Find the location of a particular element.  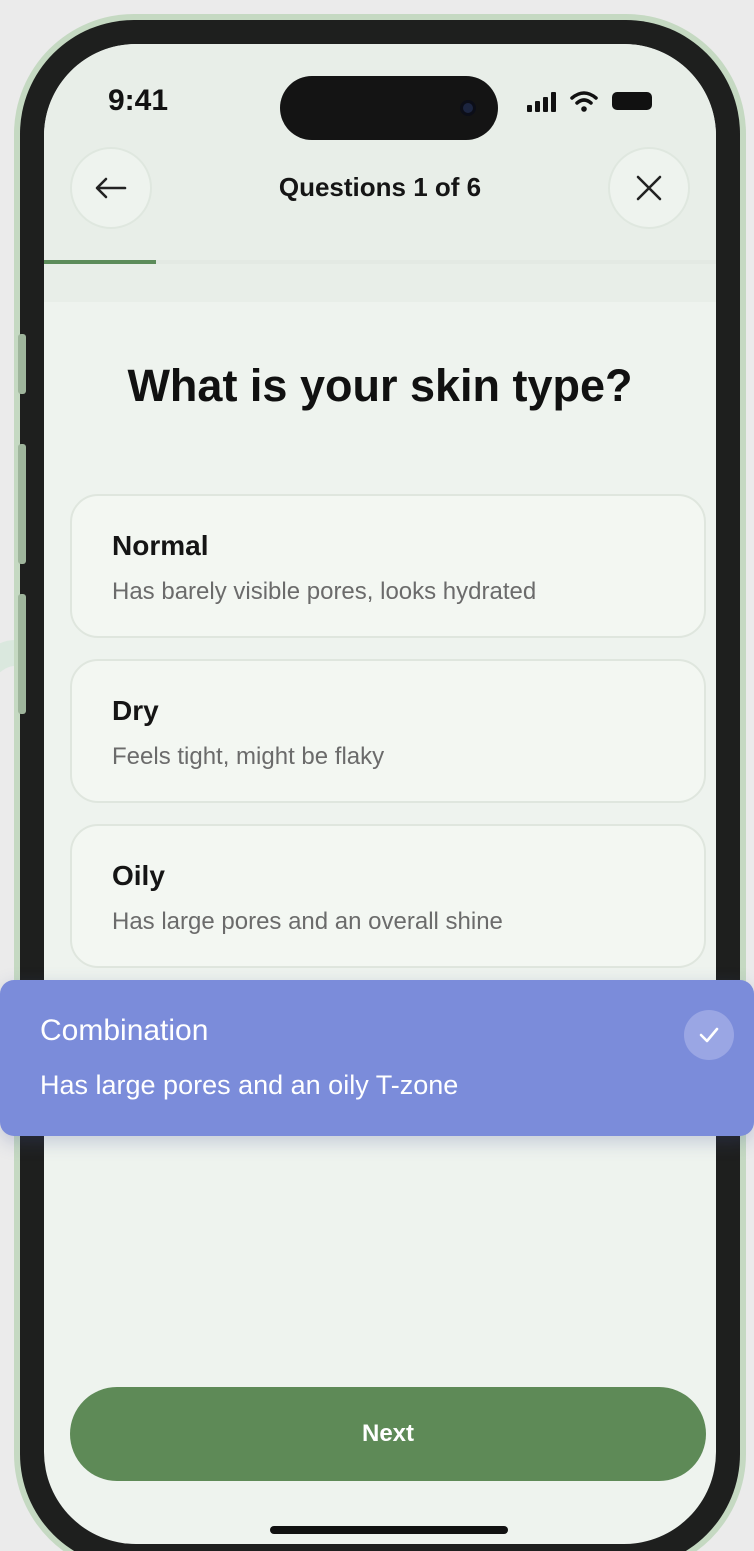

status-icons is located at coordinates (589, 100).